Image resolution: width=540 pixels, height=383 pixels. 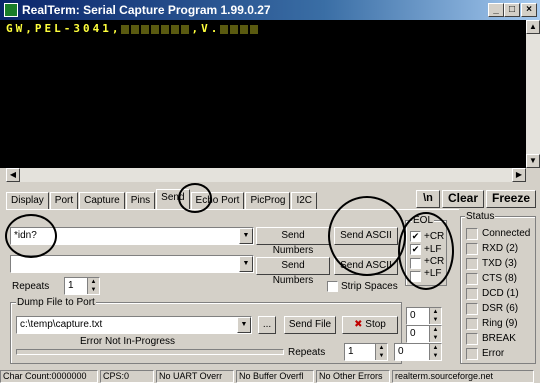 What do you see at coordinates (366, 352) in the screenshot?
I see `dump-repeats-input: 1 ▲ ▼` at bounding box center [366, 352].